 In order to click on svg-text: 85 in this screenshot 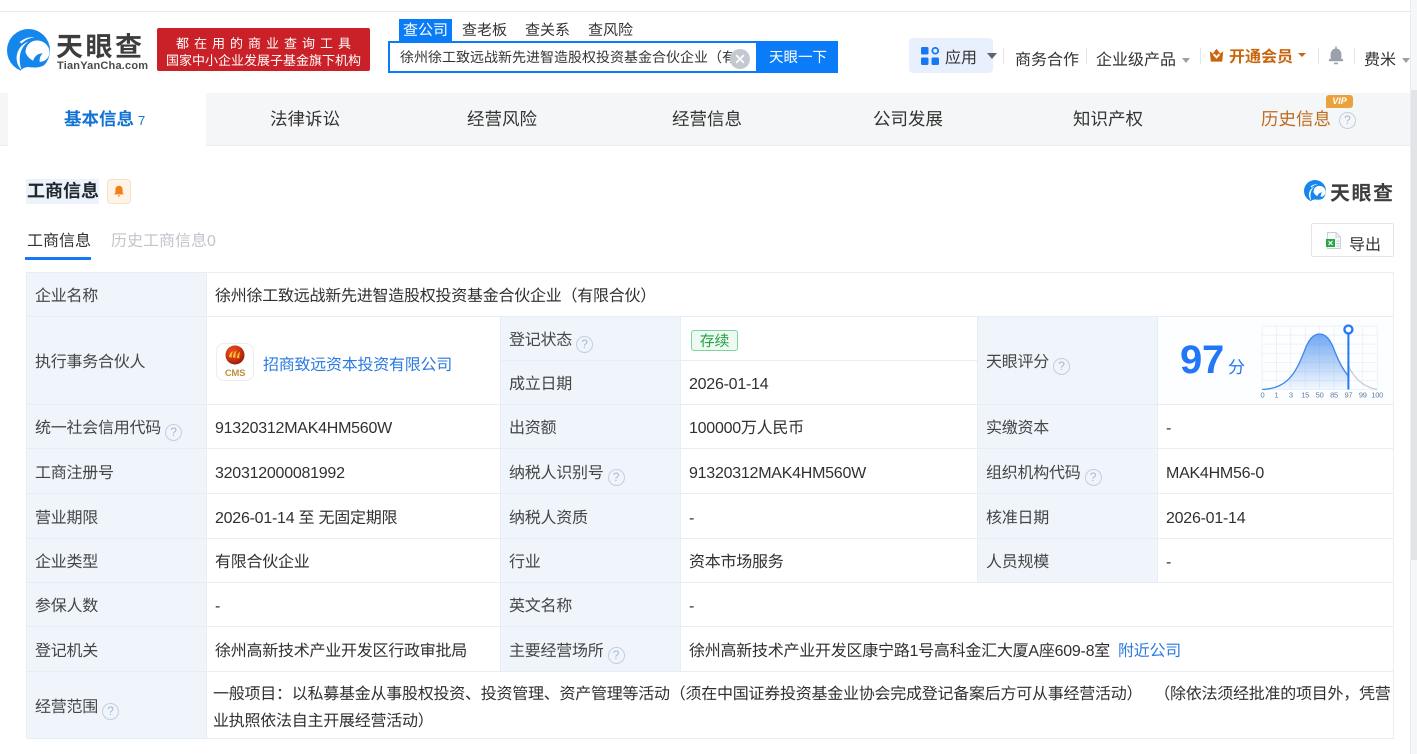, I will do `click(1334, 395)`.